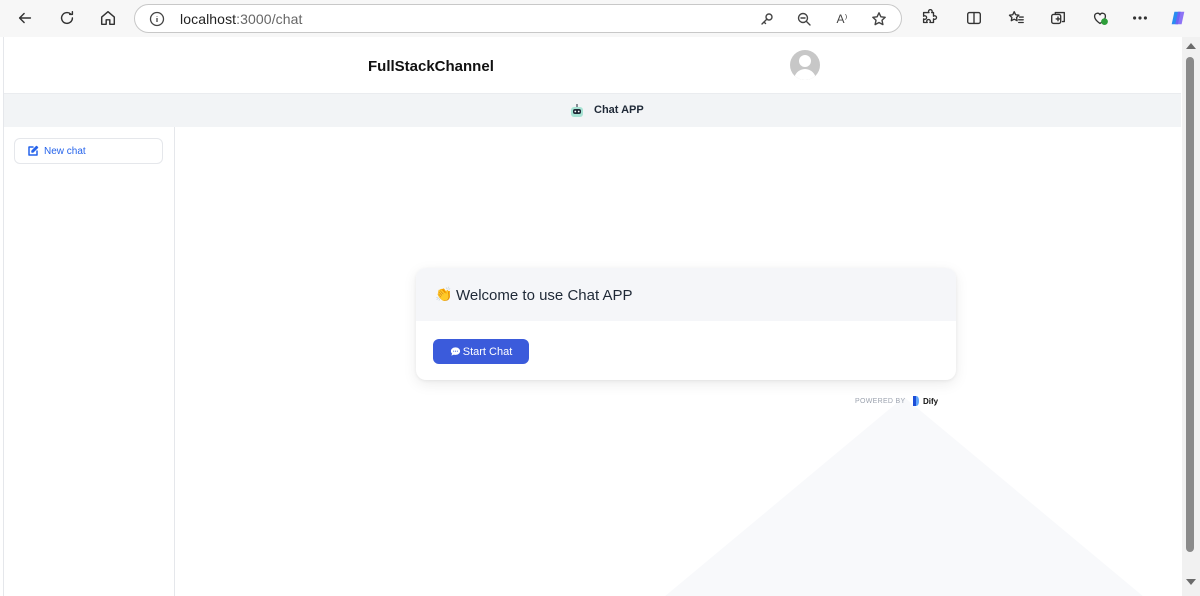  I want to click on dify-logo-icon, so click(916, 401).